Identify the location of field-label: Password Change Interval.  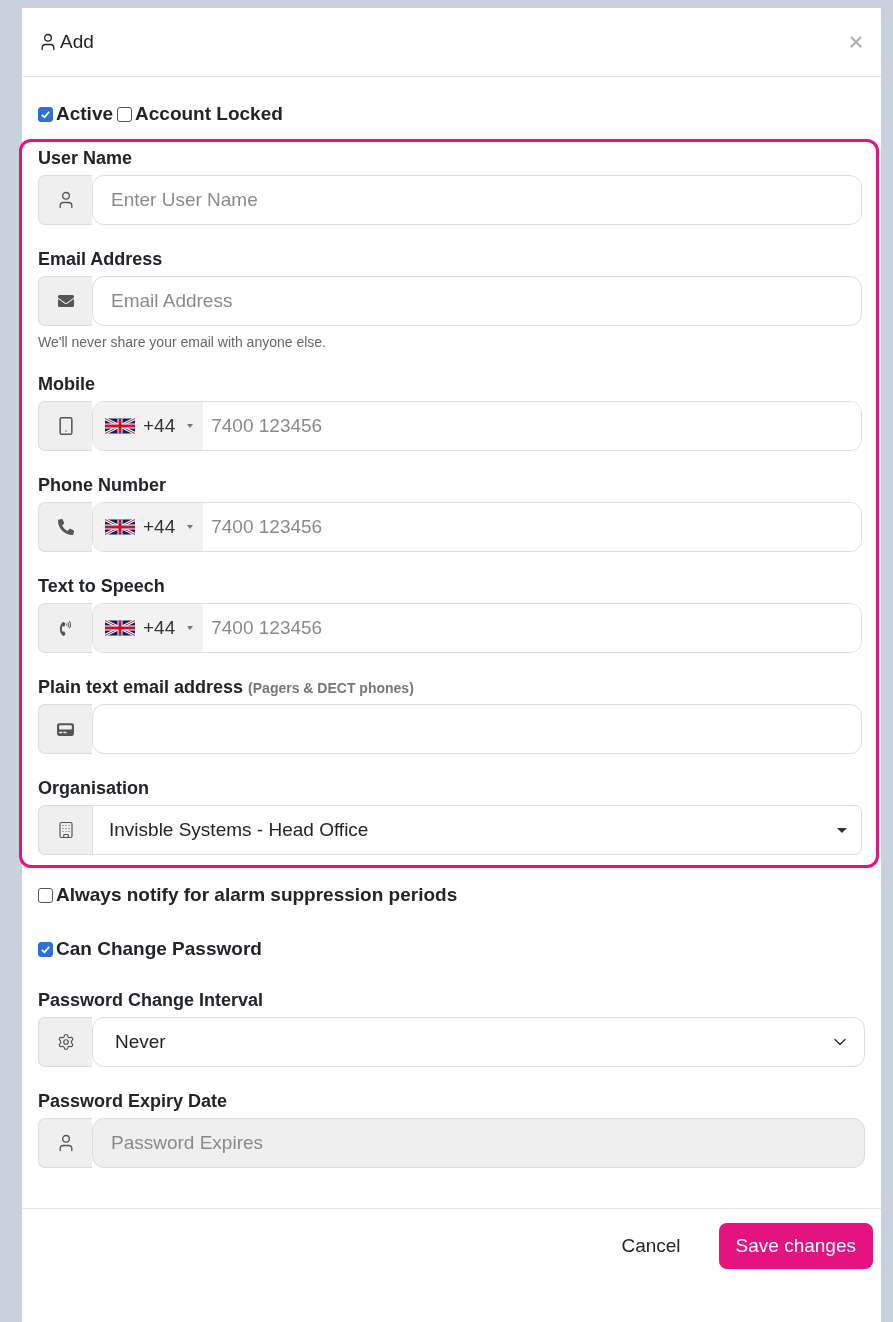
(151, 1000).